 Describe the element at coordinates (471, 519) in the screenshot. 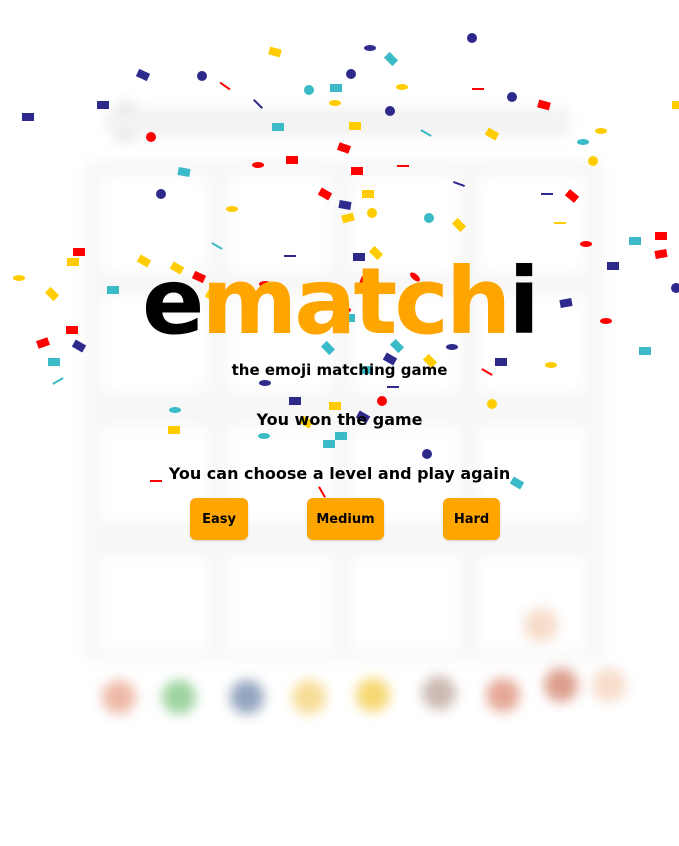

I see `hard-level-button: Hard` at that location.